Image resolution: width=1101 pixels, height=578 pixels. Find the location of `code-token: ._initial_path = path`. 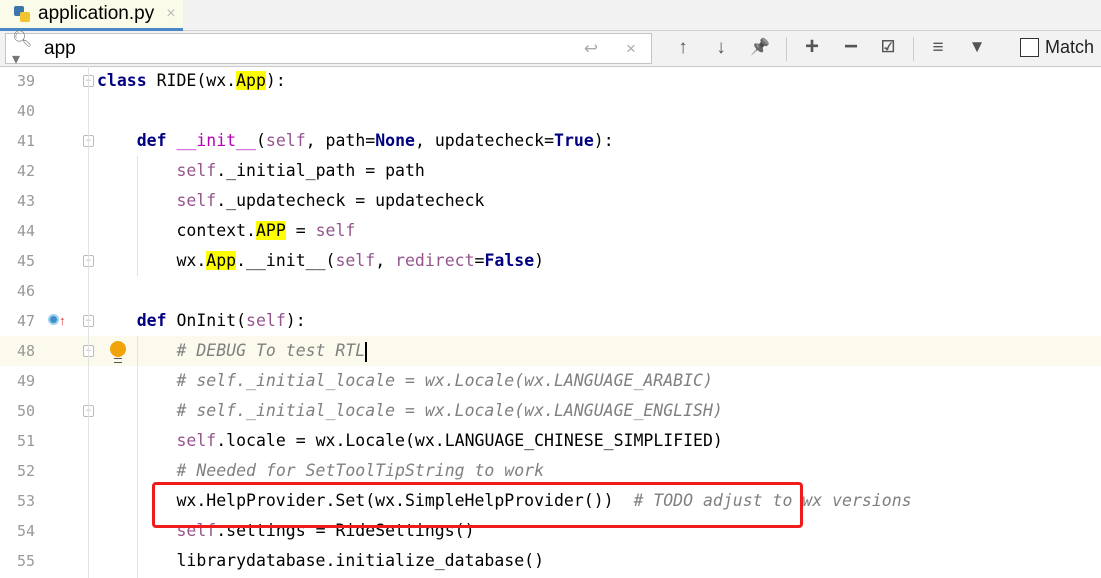

code-token: ._initial_path = path is located at coordinates (320, 170).